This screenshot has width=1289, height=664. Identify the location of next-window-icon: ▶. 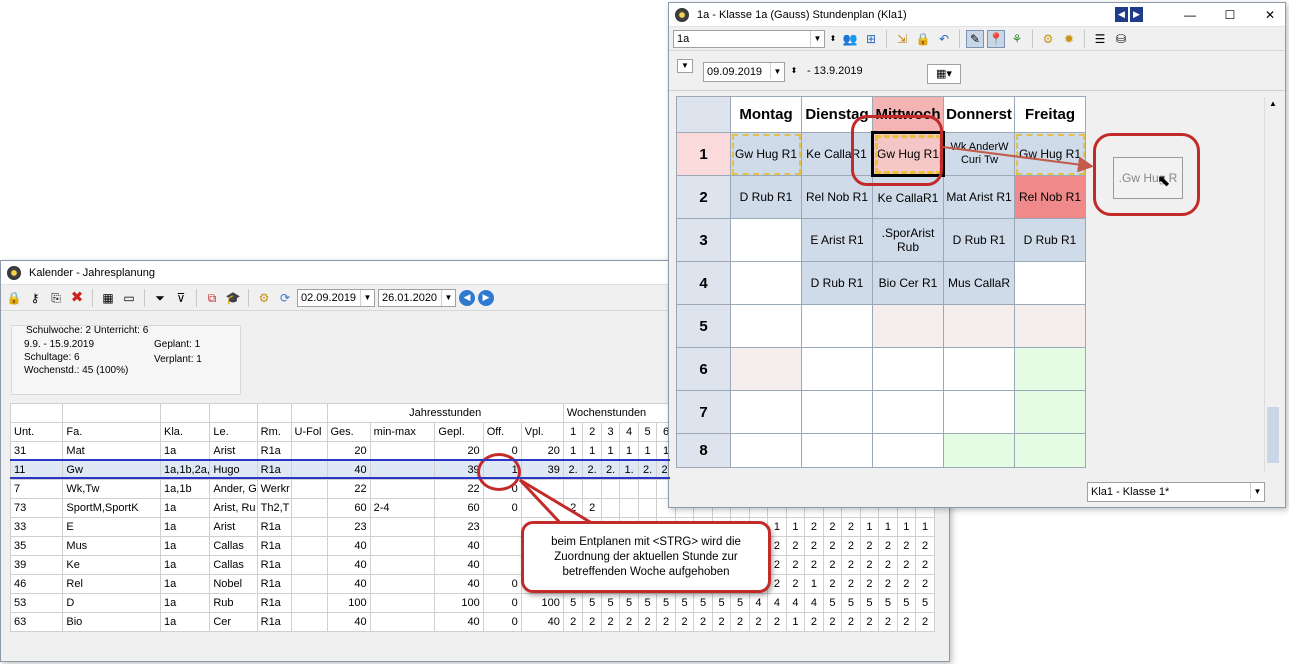
(1136, 14).